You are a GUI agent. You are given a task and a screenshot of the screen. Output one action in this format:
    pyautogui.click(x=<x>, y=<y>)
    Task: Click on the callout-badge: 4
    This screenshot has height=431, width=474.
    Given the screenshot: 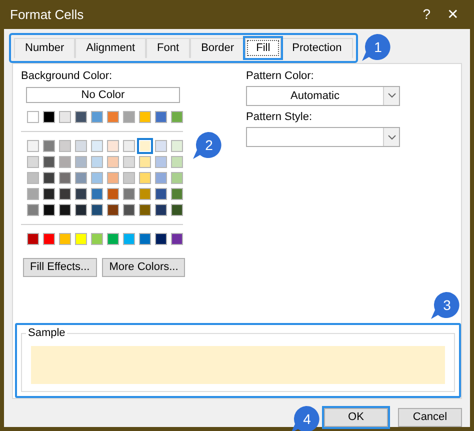 What is the action you would take?
    pyautogui.click(x=305, y=418)
    